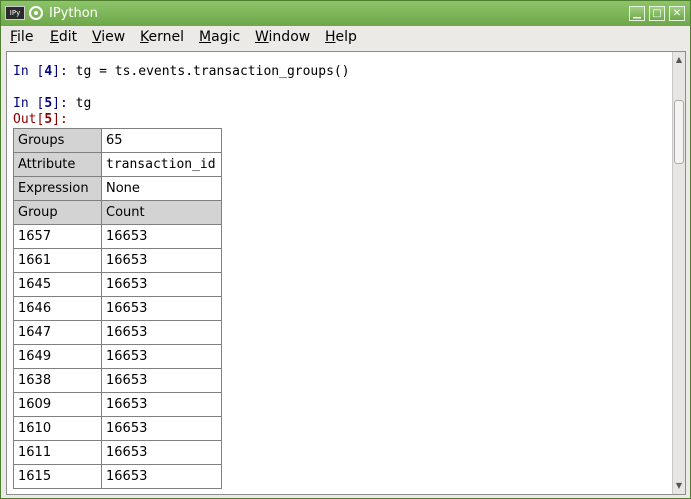 The width and height of the screenshot is (691, 499). Describe the element at coordinates (57, 236) in the screenshot. I see `group-cell: 1657` at that location.